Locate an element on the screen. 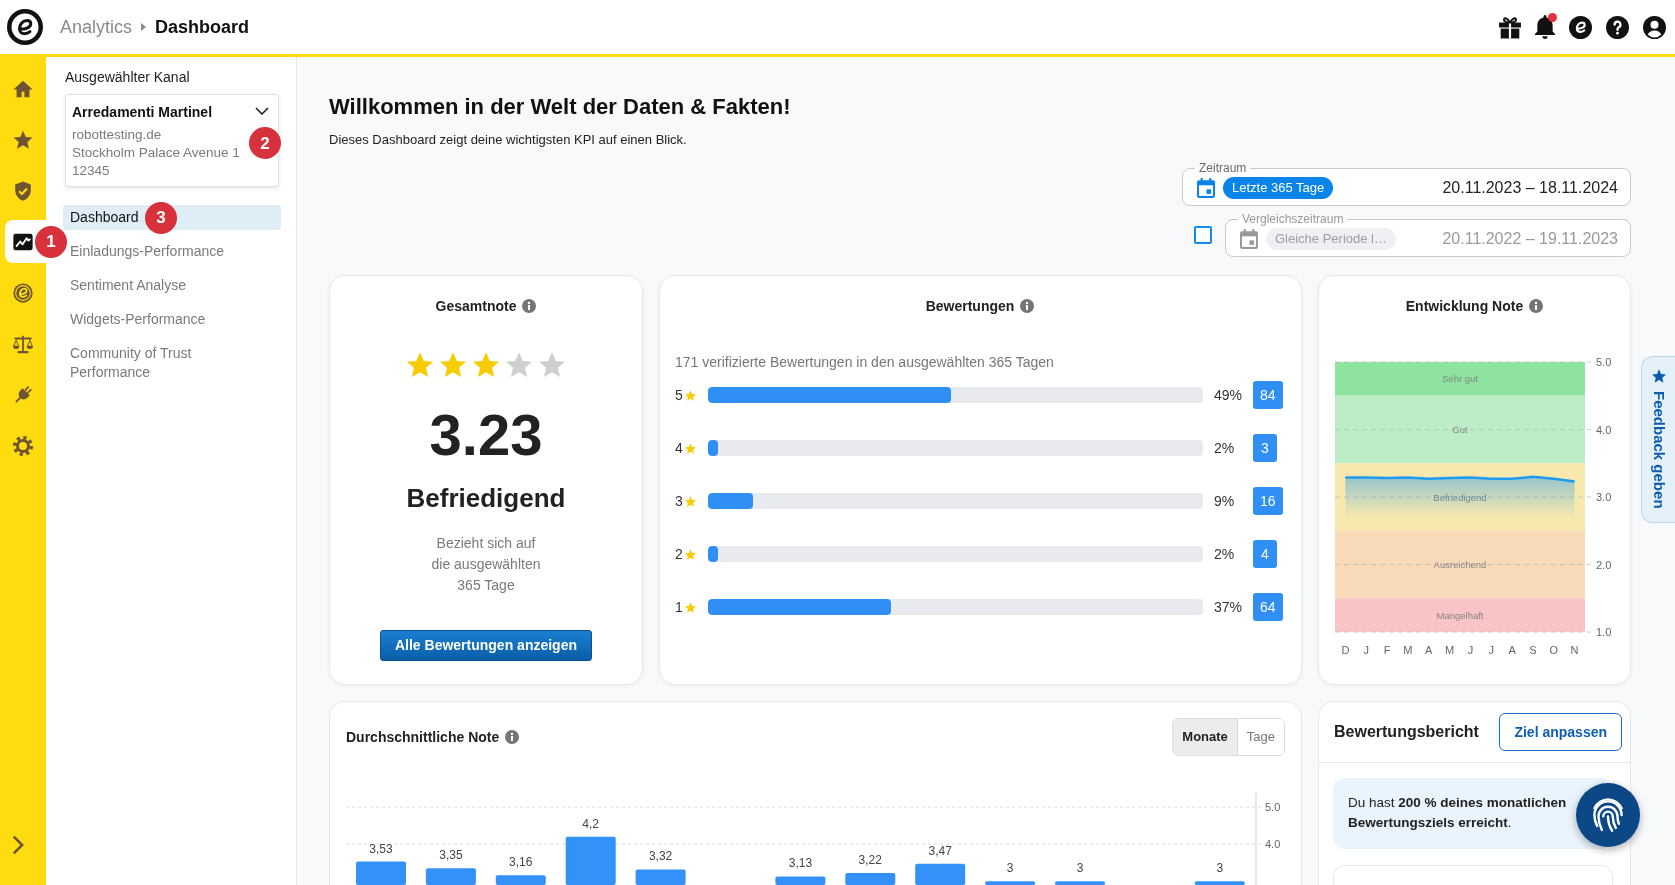 Image resolution: width=1675 pixels, height=885 pixels. grade-label: Befriedigend is located at coordinates (486, 498).